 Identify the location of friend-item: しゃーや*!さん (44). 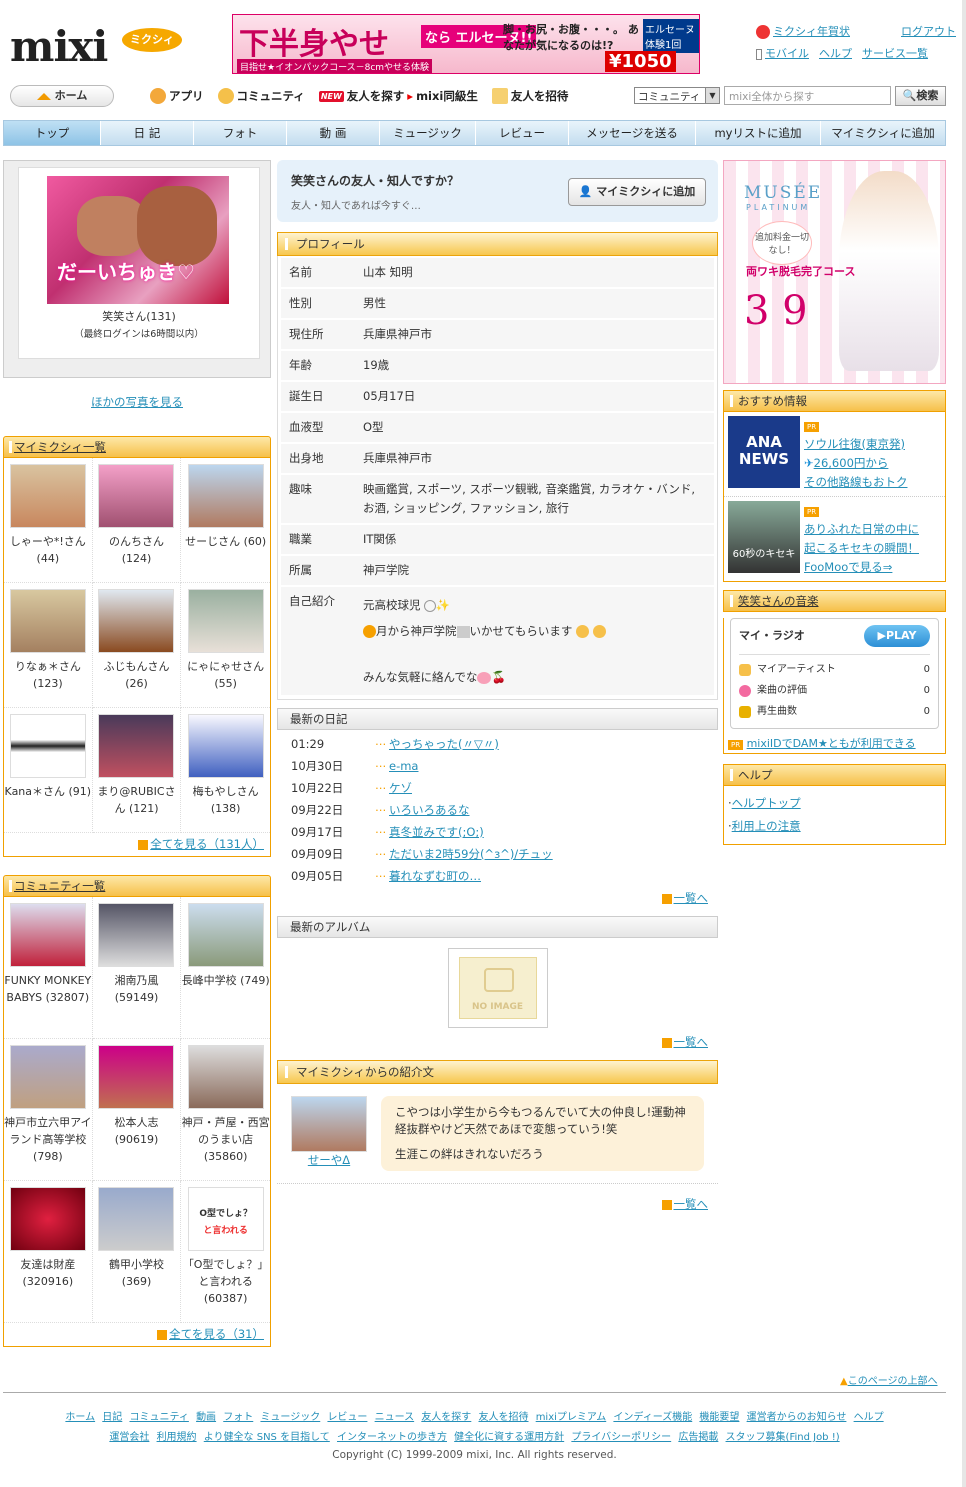
(48, 520).